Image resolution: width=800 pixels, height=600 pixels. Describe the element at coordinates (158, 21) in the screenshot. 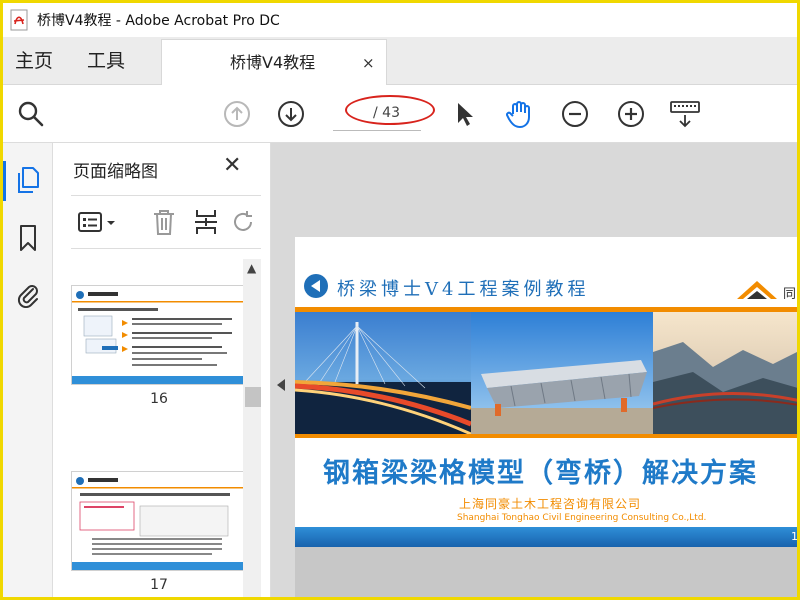

I see `window-title: 桥博V4教程 - Adobe Acrobat Pro DC` at that location.